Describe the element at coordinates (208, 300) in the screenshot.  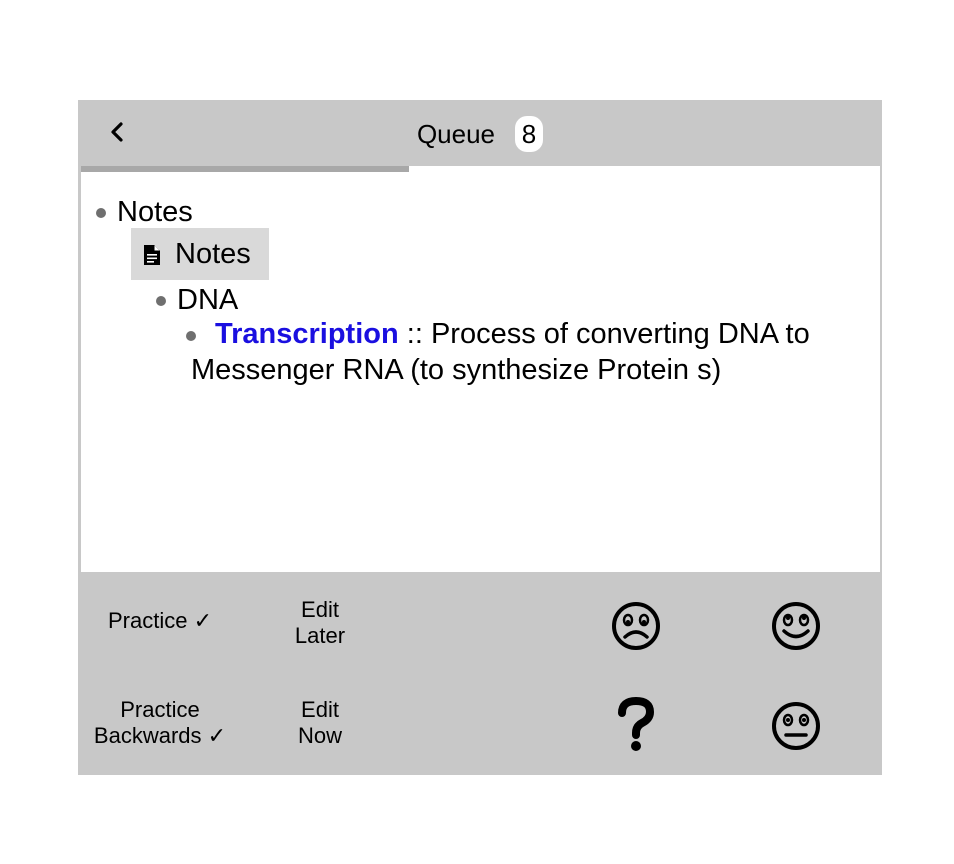
I see `outline-topic-label: DNA` at that location.